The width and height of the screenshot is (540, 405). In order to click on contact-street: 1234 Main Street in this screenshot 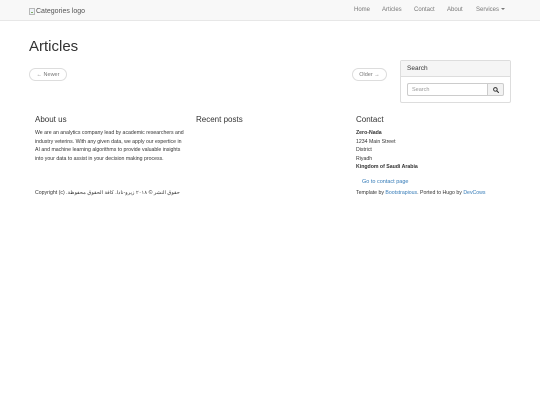, I will do `click(376, 141)`.